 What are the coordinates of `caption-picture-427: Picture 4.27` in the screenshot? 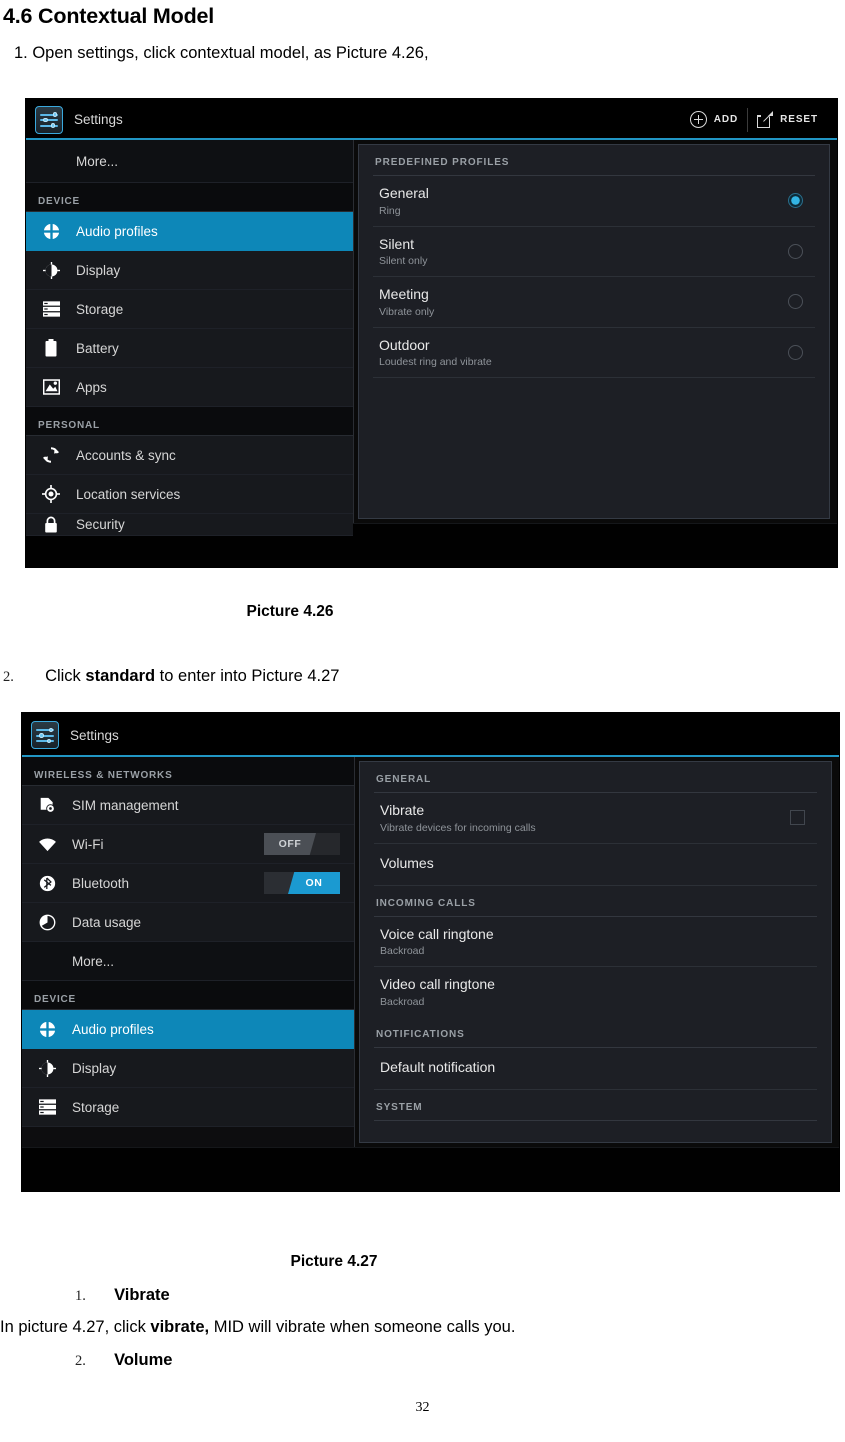 It's located at (334, 1261).